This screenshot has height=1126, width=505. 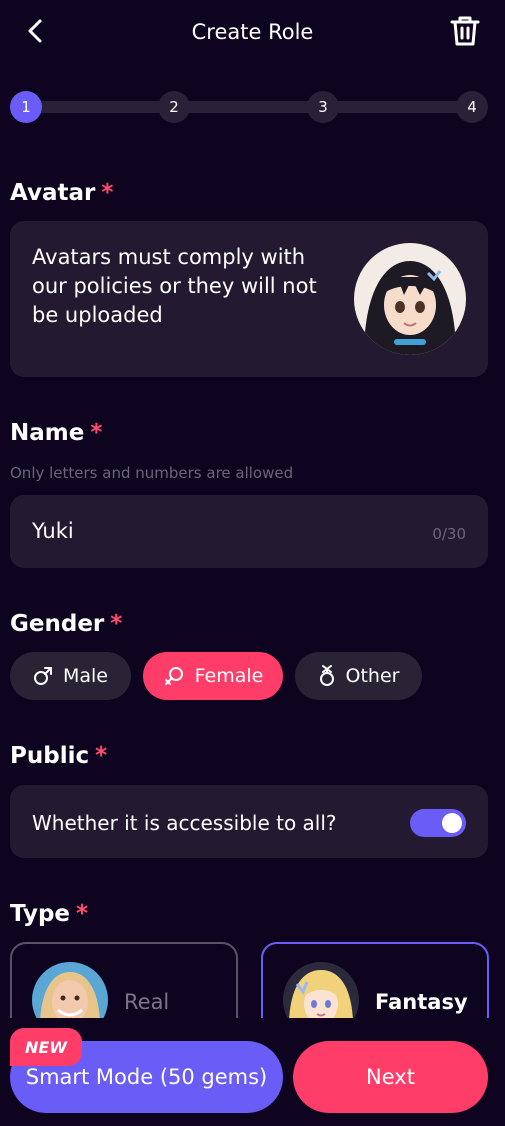 I want to click on public-section-label: Public *, so click(x=58, y=756).